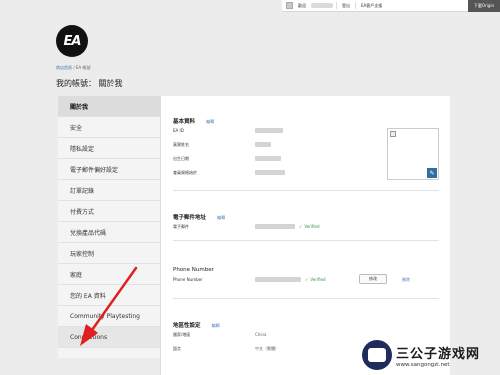 This screenshot has height=375, width=500. I want to click on section-title: Phone Number, so click(193, 270).